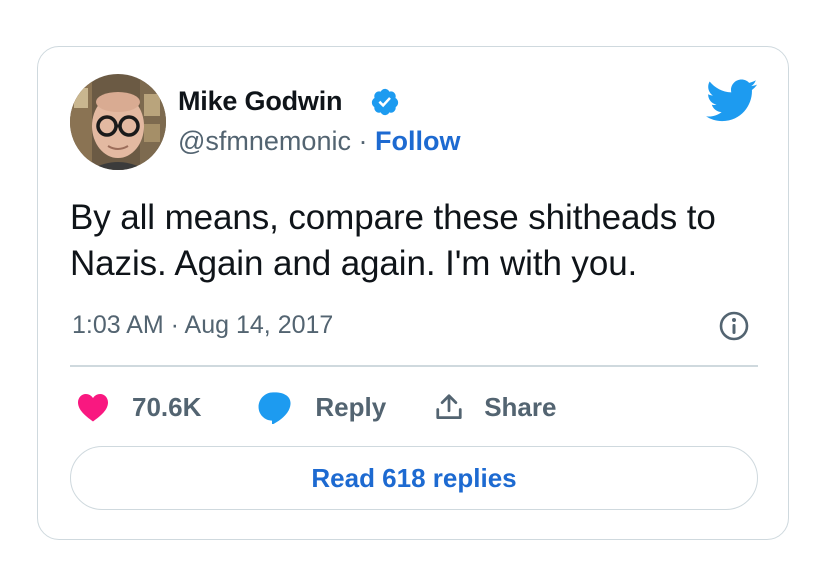 Image resolution: width=828 pixels, height=578 pixels. What do you see at coordinates (417, 141) in the screenshot?
I see `follow-link: Follow` at bounding box center [417, 141].